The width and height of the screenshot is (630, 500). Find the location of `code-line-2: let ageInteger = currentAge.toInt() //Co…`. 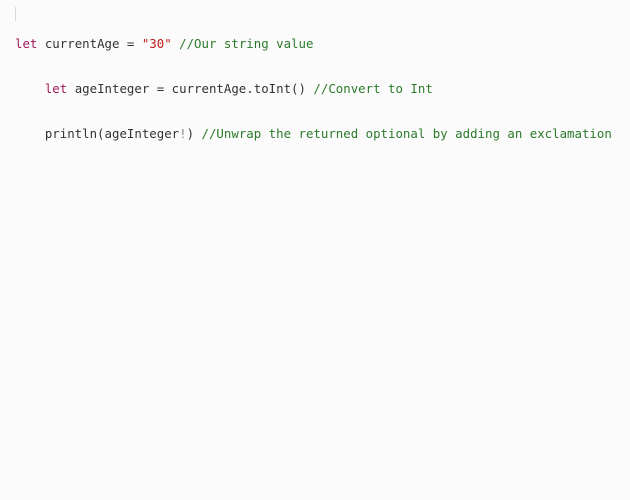

code-line-2: let ageInteger = currentAge.toInt() //Co… is located at coordinates (313, 88).